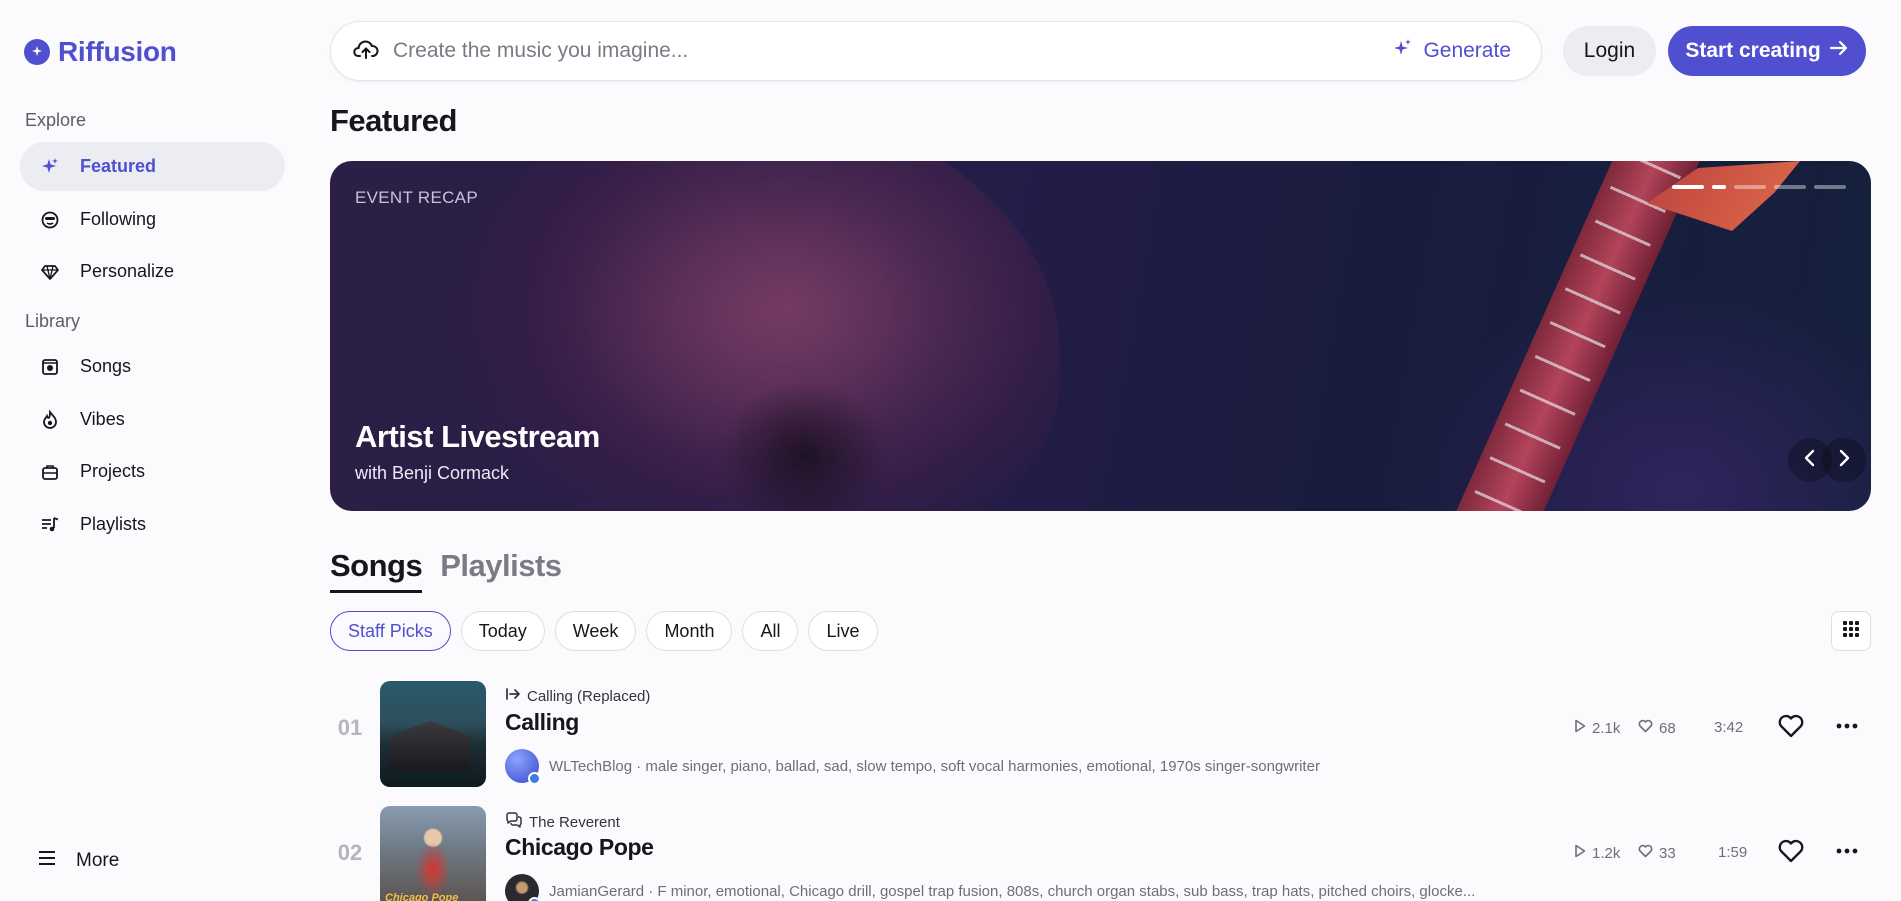  Describe the element at coordinates (390, 631) in the screenshot. I see `filter-staff-picks: Staff Picks` at that location.